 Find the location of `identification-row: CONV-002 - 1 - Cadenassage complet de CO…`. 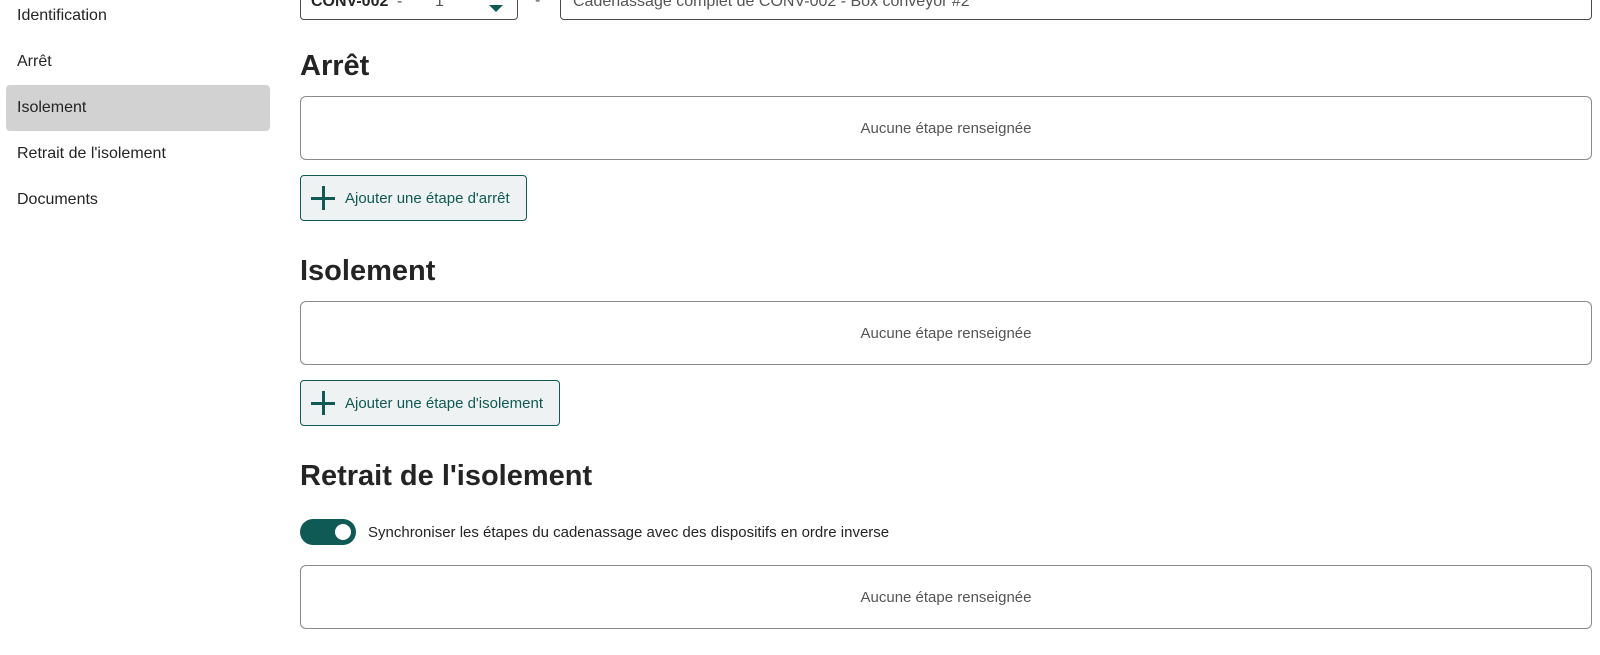

identification-row: CONV-002 - 1 - Cadenassage complet de CO… is located at coordinates (946, 10).